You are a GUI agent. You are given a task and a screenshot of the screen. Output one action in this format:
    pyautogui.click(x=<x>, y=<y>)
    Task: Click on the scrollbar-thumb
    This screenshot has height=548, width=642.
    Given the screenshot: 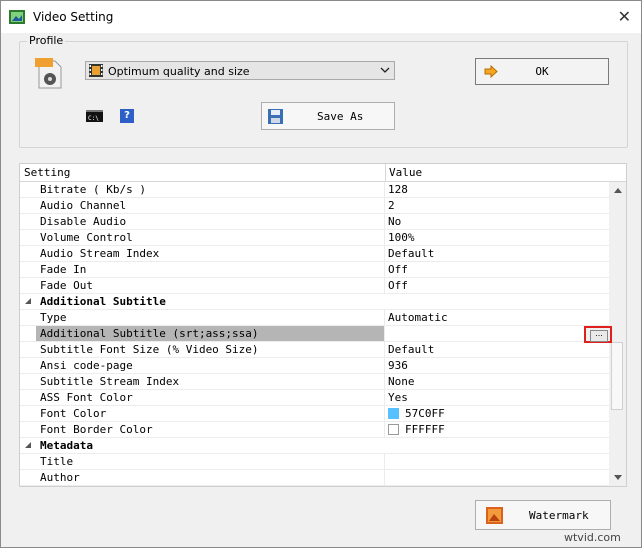 What is the action you would take?
    pyautogui.click(x=617, y=376)
    